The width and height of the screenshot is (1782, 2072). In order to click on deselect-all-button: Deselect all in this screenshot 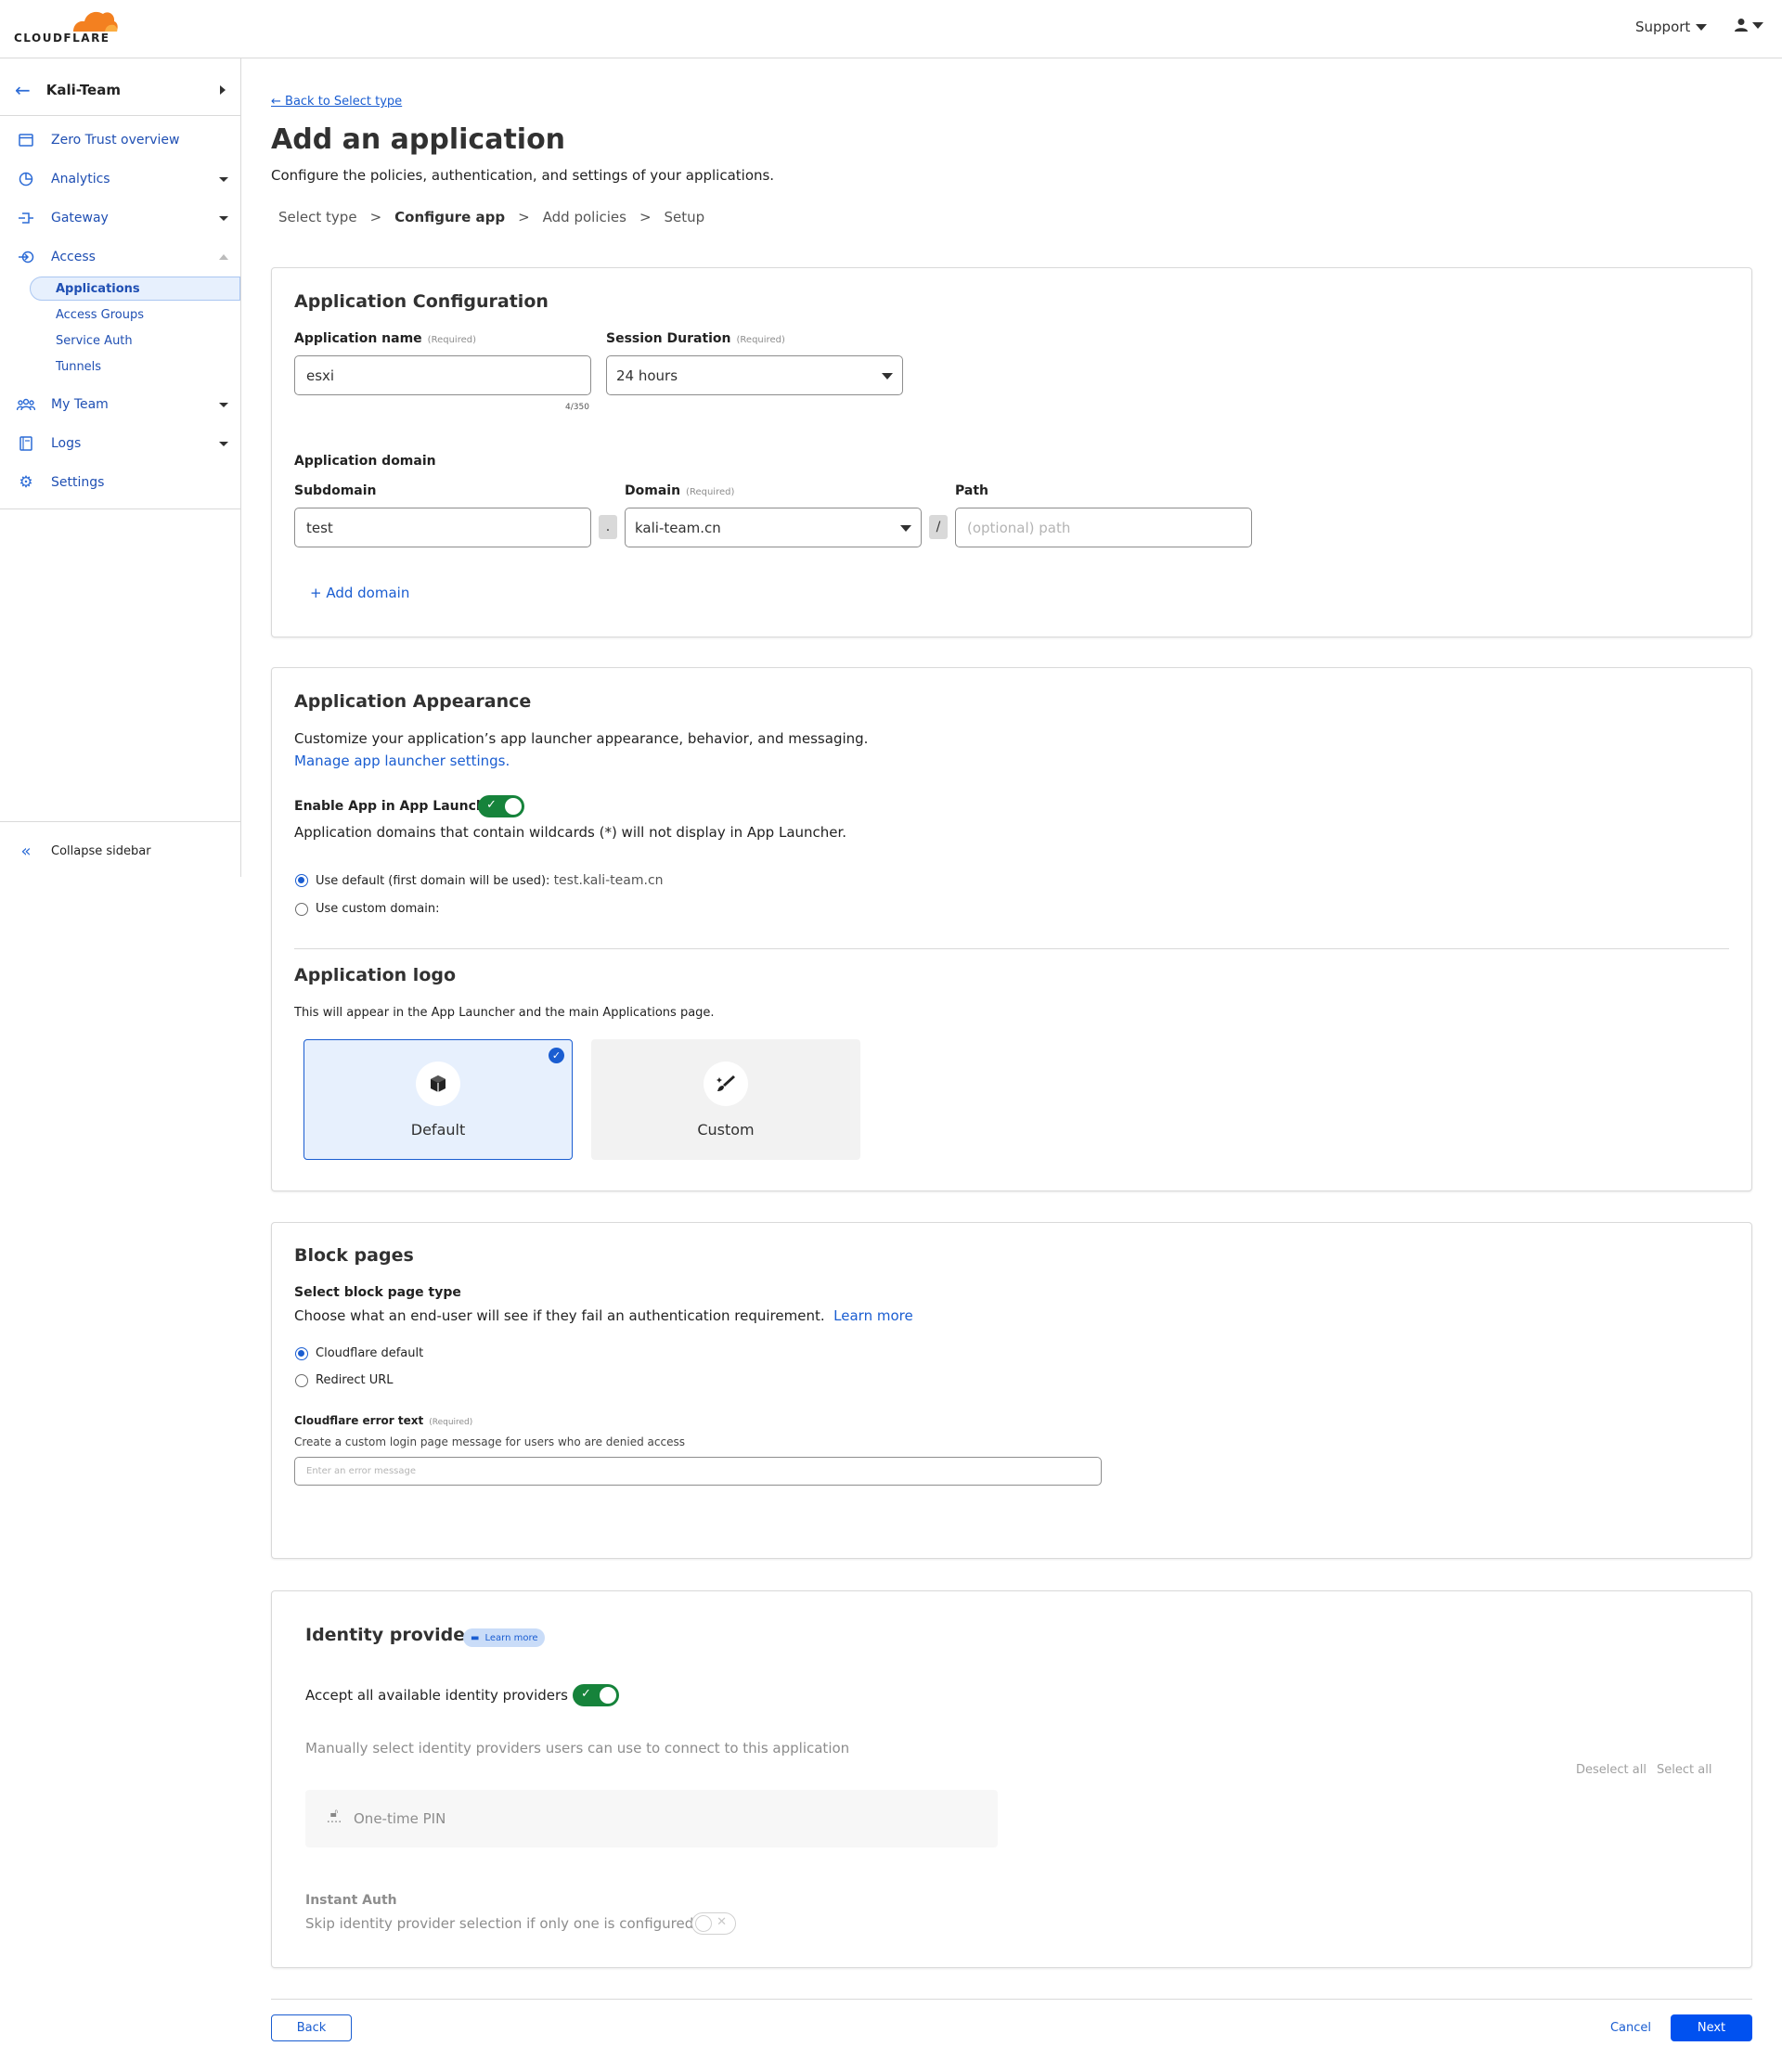, I will do `click(1611, 1770)`.